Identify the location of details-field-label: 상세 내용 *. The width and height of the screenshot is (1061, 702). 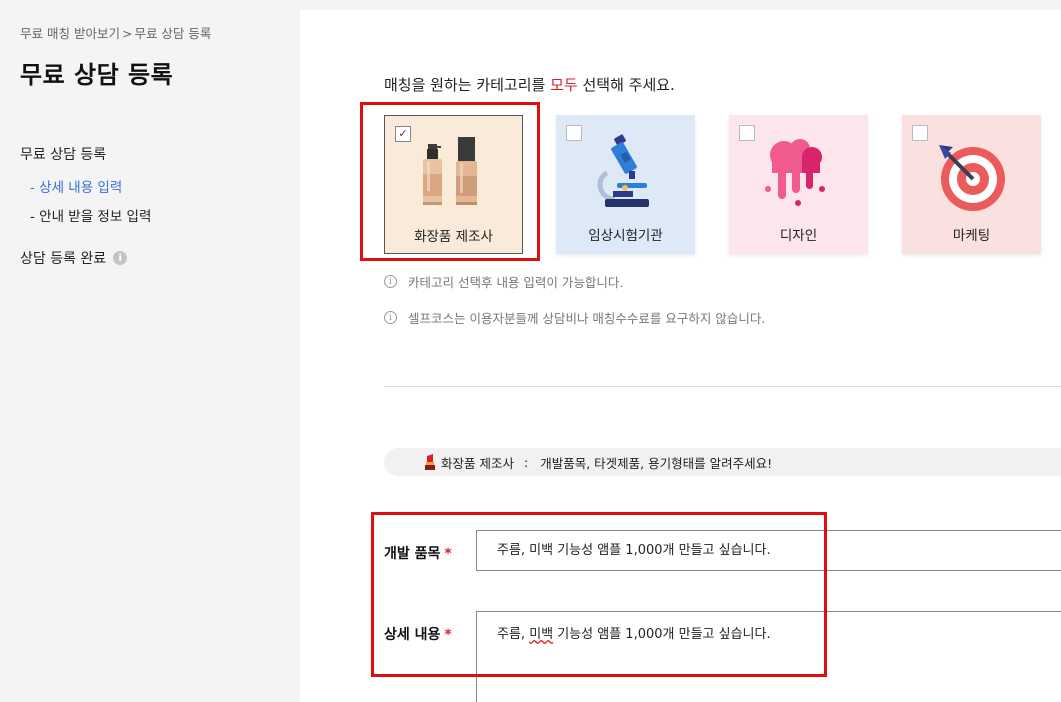
(418, 634).